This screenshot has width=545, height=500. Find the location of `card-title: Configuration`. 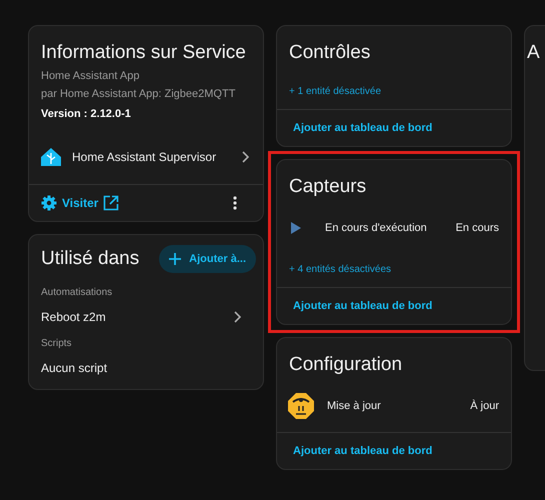

card-title: Configuration is located at coordinates (346, 364).